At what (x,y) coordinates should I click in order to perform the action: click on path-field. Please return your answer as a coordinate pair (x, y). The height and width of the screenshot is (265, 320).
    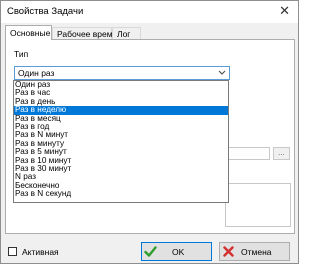
    Looking at the image, I should click on (247, 153).